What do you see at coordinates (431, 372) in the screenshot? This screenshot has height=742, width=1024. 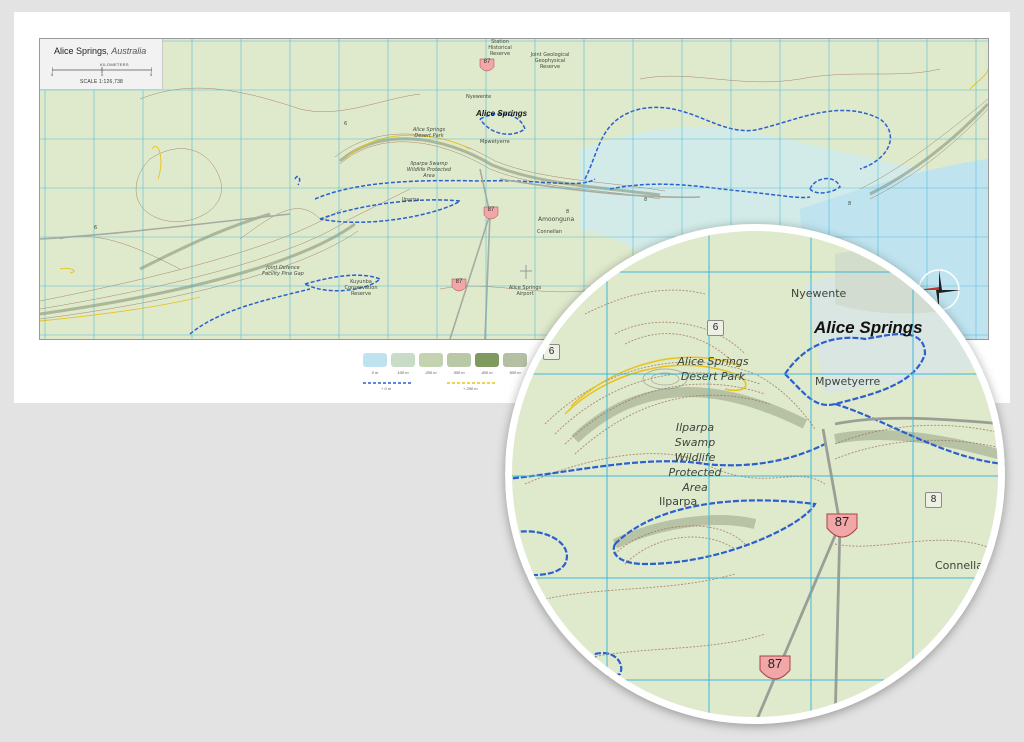 I see `legend-swatch-label: 200 m` at bounding box center [431, 372].